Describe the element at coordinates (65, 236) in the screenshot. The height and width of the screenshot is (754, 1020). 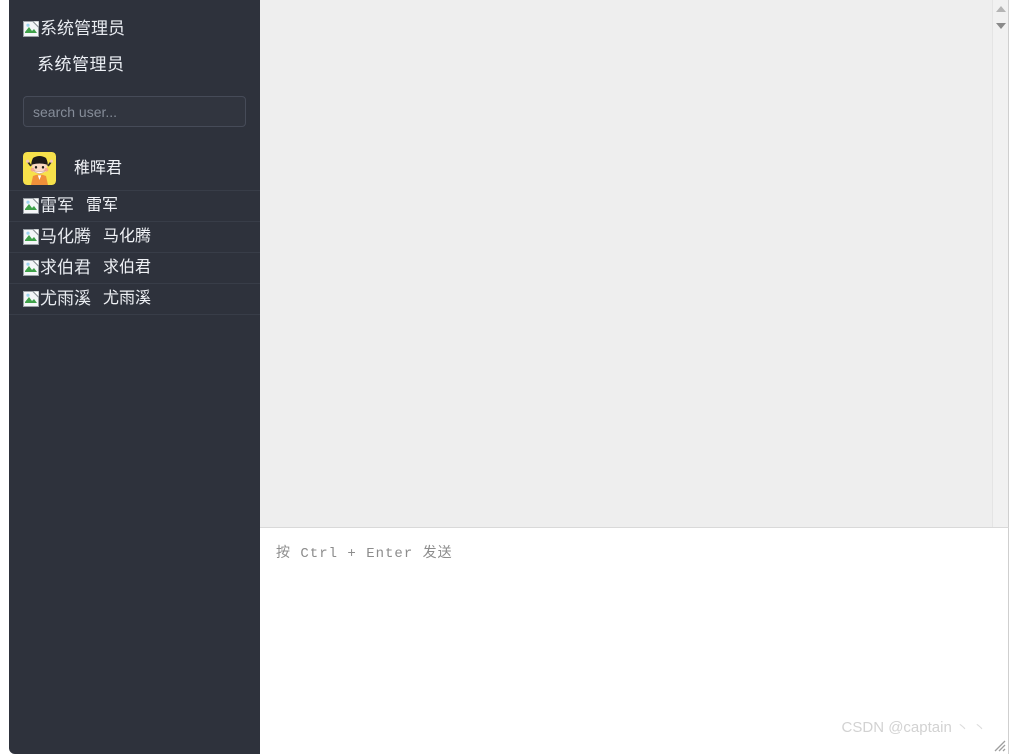
I see `list-item-avatar-alt-text: 马化腾` at that location.